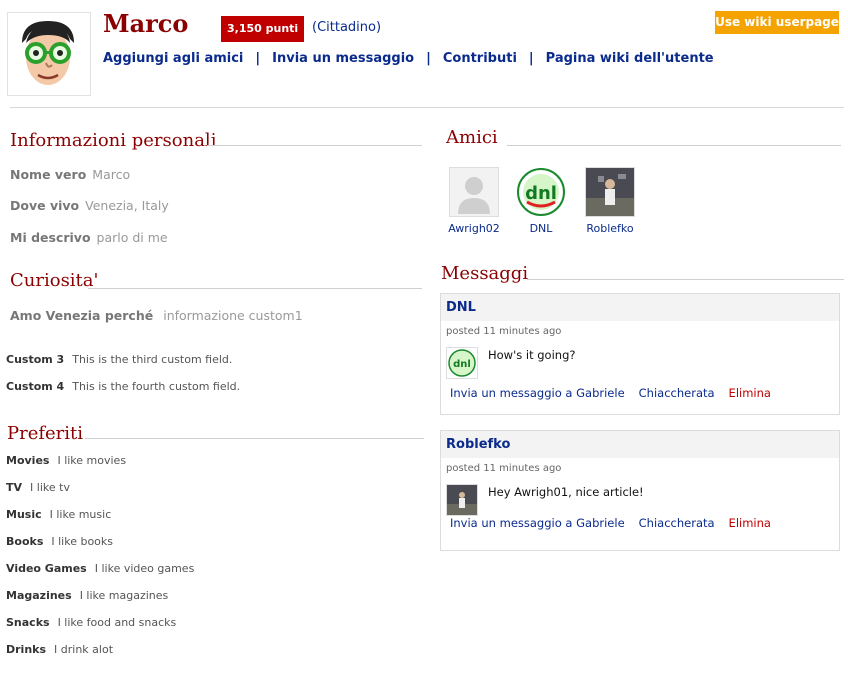 This screenshot has width=848, height=690. I want to click on favorite-row: Books I like books, so click(59, 541).